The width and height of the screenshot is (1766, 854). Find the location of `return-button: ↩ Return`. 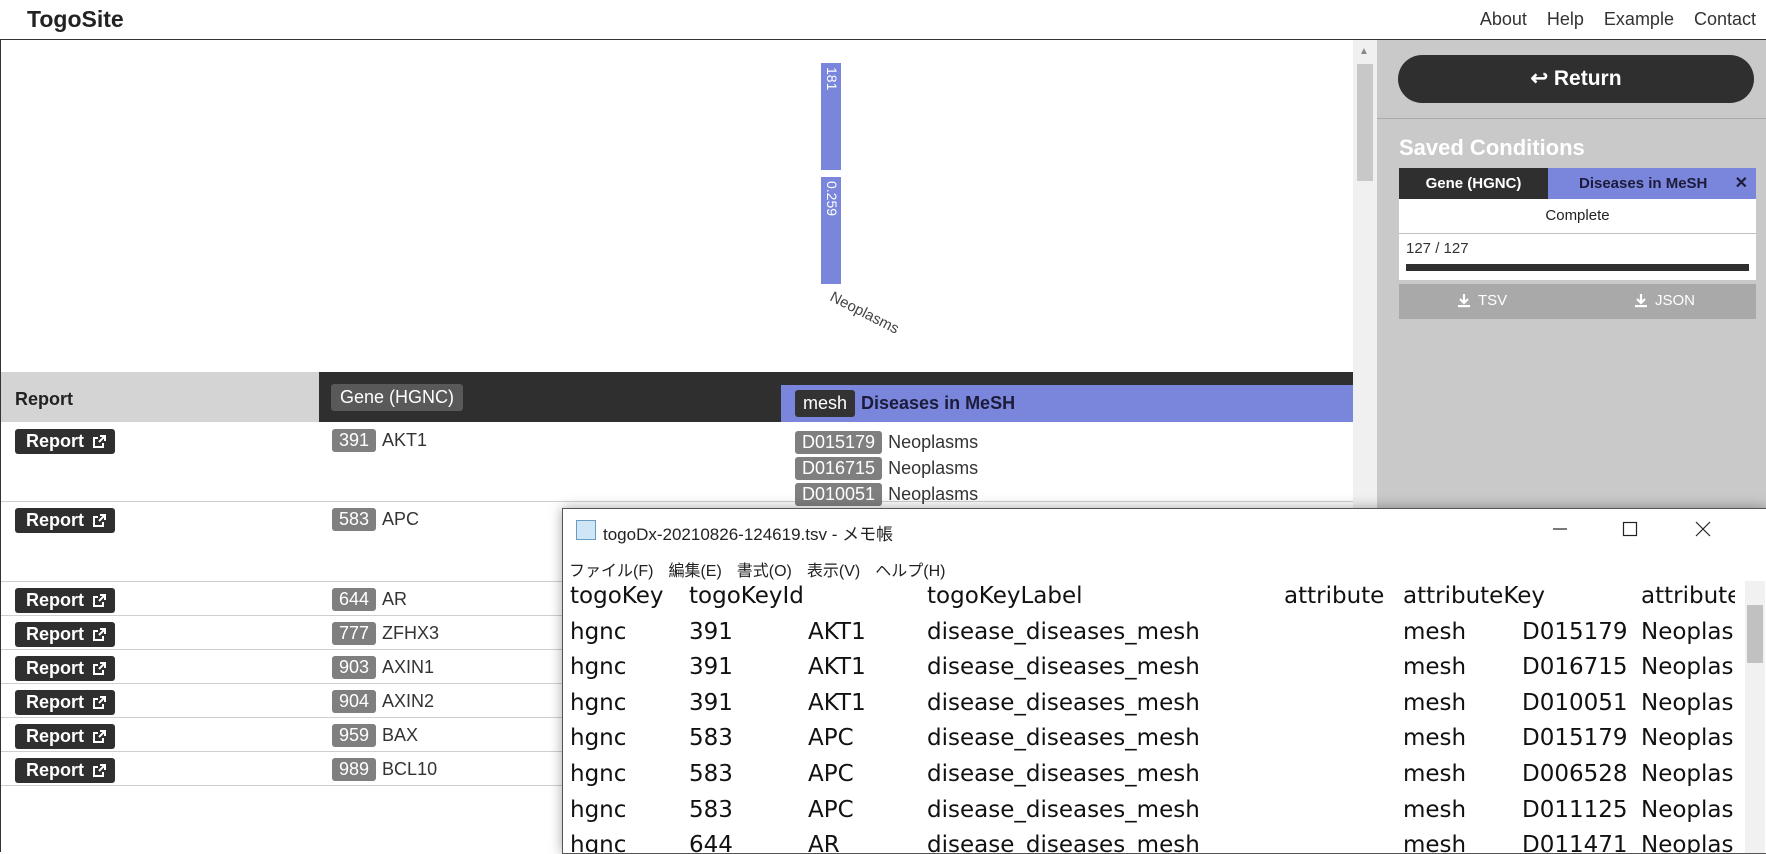

return-button: ↩ Return is located at coordinates (1576, 79).